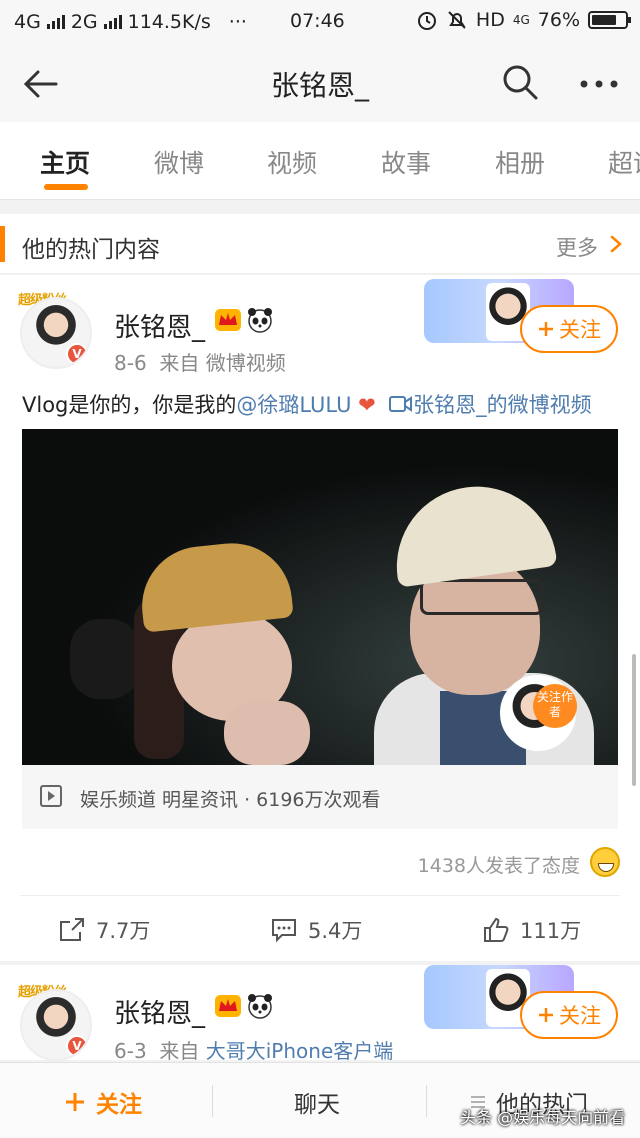 The image size is (640, 1138). What do you see at coordinates (499, 864) in the screenshot?
I see `reaction-count: 1438人发表了态度` at bounding box center [499, 864].